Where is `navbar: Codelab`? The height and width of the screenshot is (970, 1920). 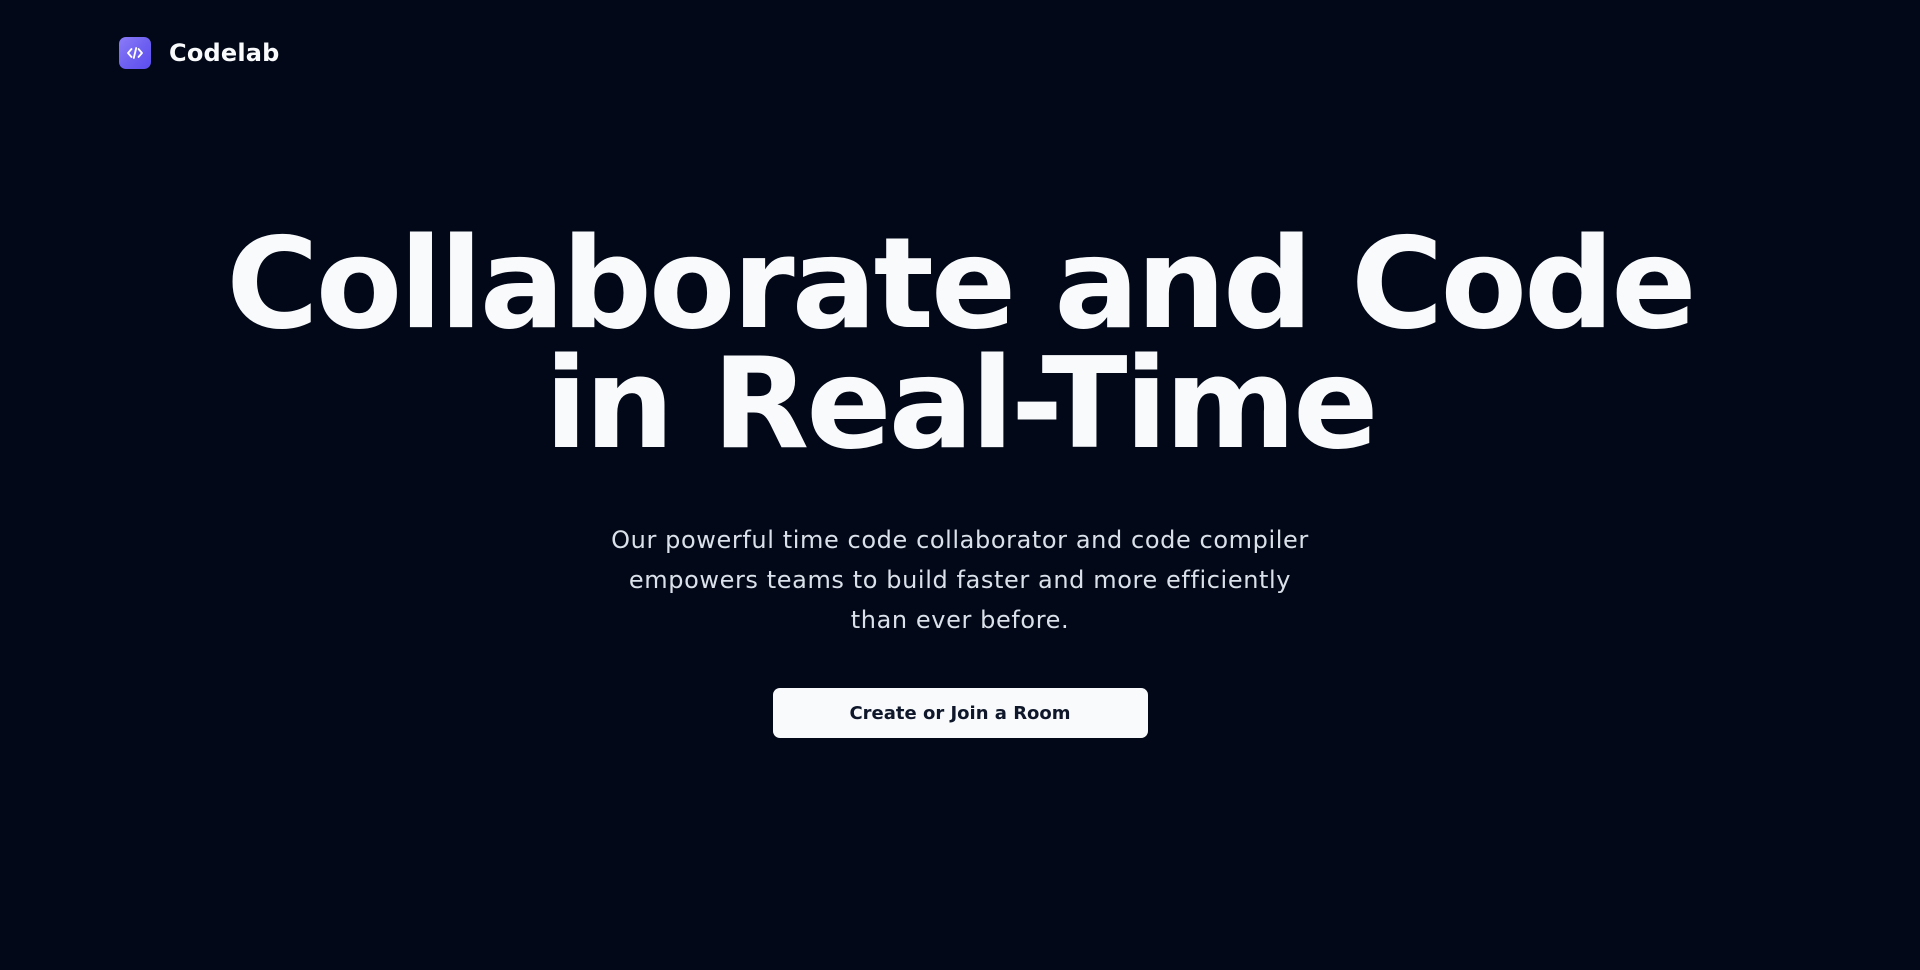
navbar: Codelab is located at coordinates (199, 53).